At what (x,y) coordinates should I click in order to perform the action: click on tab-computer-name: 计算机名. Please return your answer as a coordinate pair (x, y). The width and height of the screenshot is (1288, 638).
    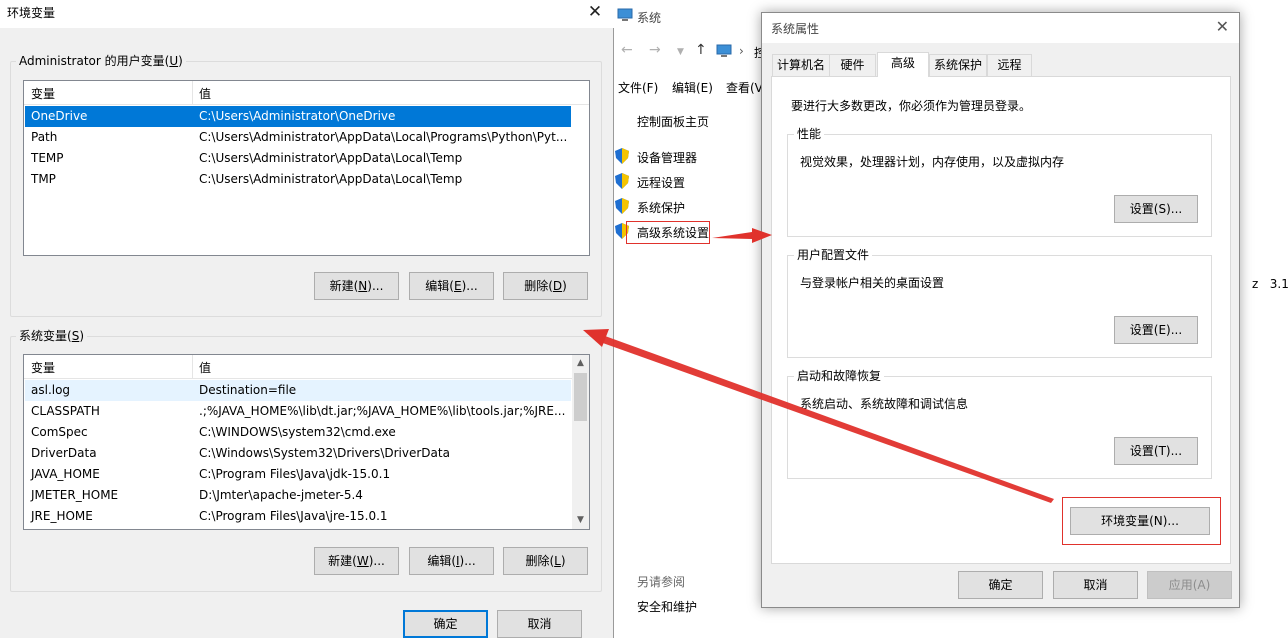
    Looking at the image, I should click on (801, 65).